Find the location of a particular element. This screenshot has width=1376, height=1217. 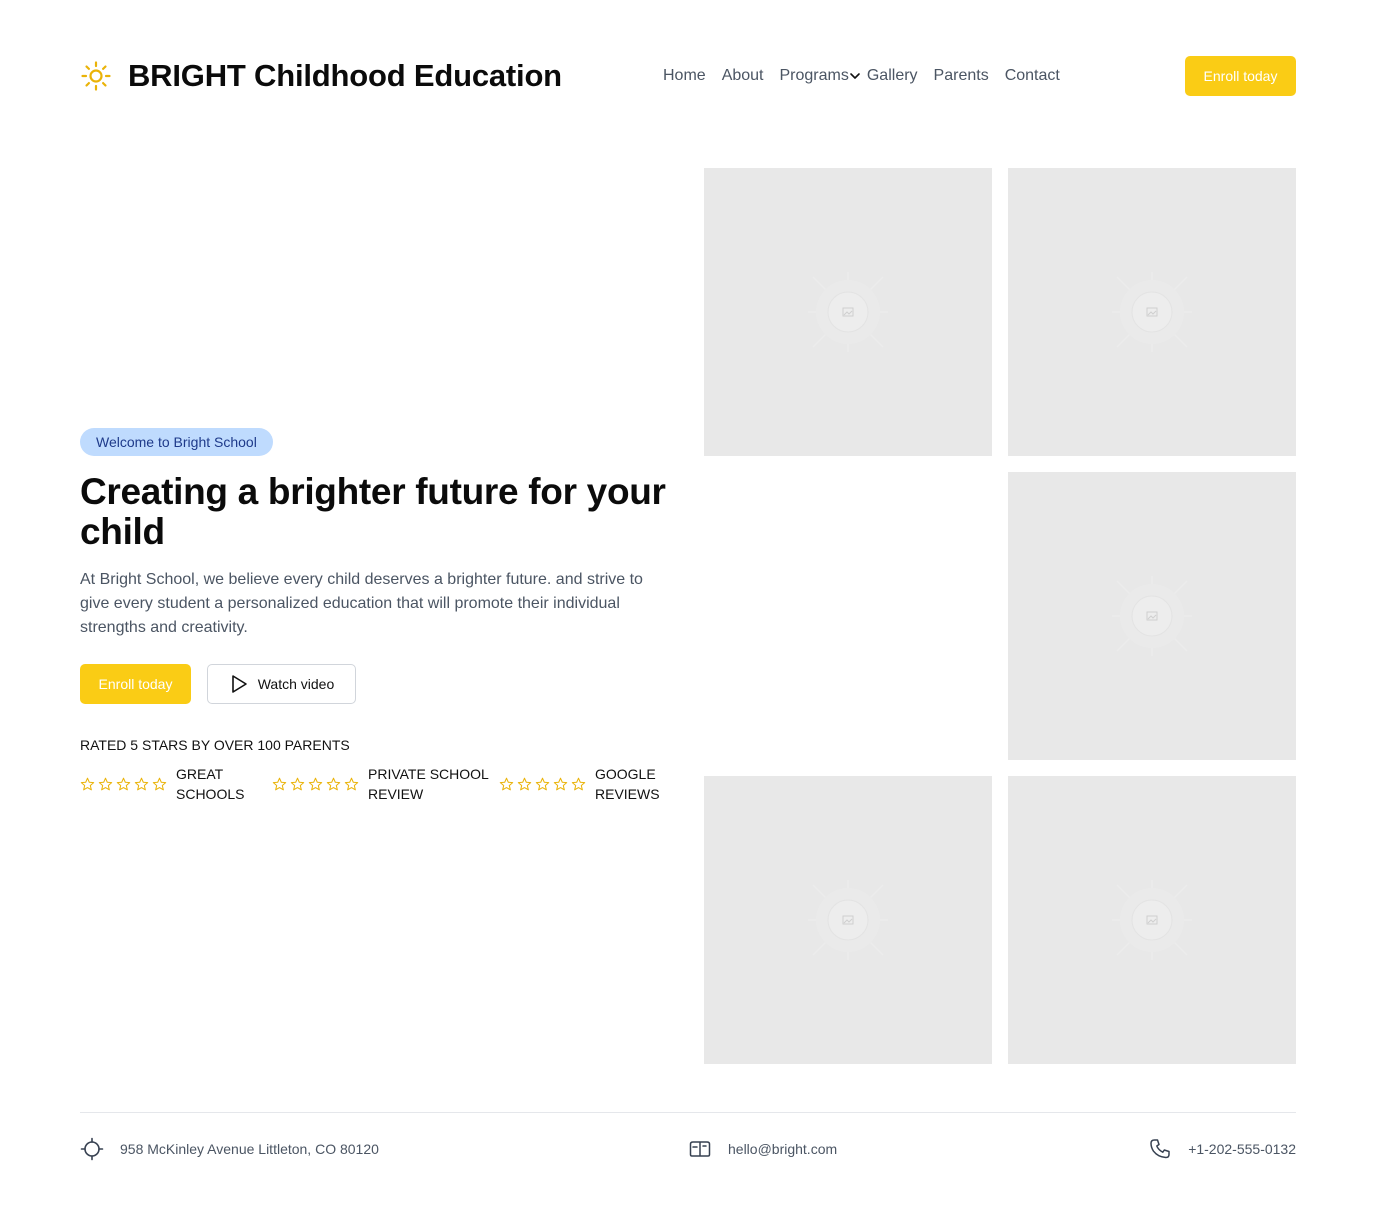

header-enroll-button: Enroll today is located at coordinates (1240, 76).